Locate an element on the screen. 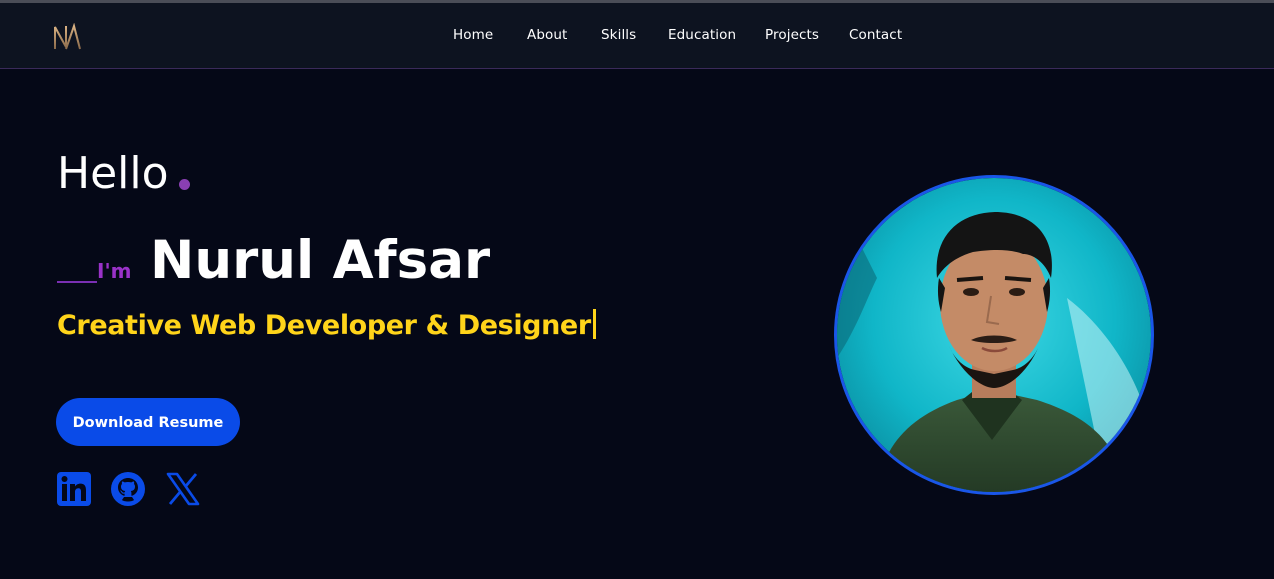  nav-education: Education is located at coordinates (702, 35).